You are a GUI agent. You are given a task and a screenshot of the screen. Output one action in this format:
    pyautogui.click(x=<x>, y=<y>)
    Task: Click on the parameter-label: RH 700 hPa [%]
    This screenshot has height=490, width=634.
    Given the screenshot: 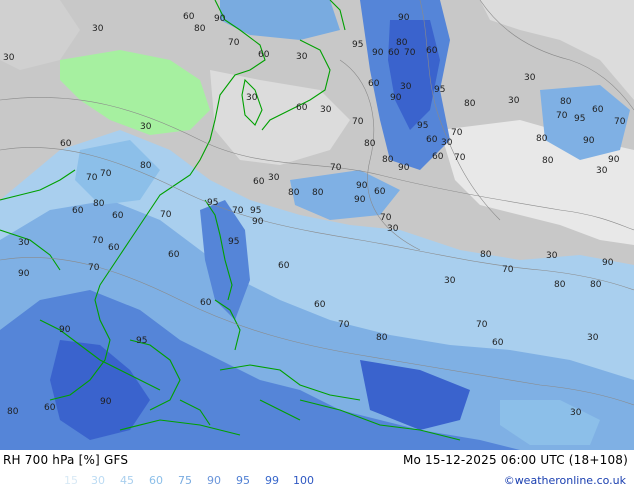 What is the action you would take?
    pyautogui.click(x=51, y=460)
    